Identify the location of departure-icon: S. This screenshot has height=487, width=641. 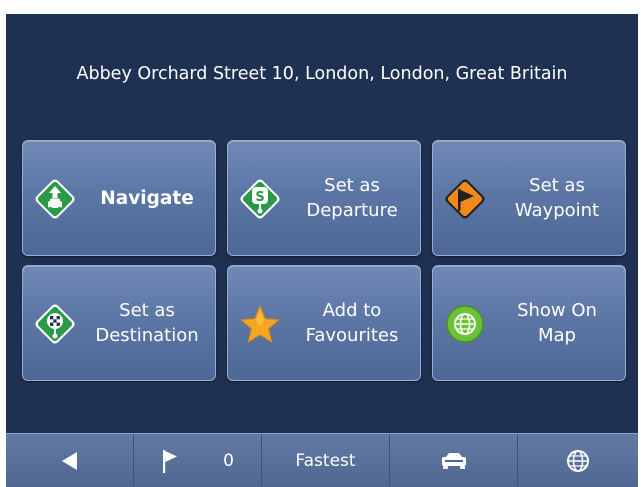
(260, 199).